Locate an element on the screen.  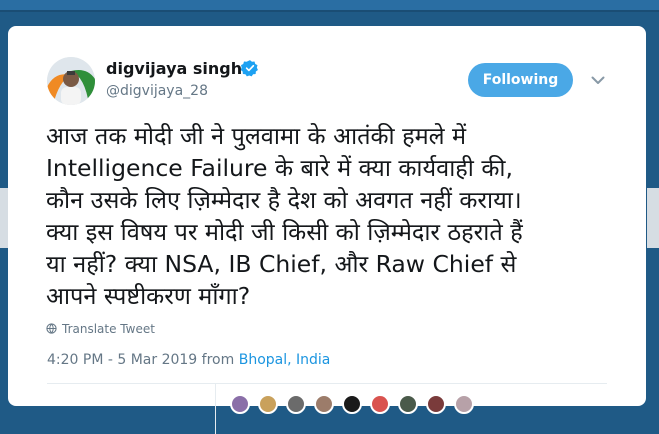
avatar is located at coordinates (71, 81).